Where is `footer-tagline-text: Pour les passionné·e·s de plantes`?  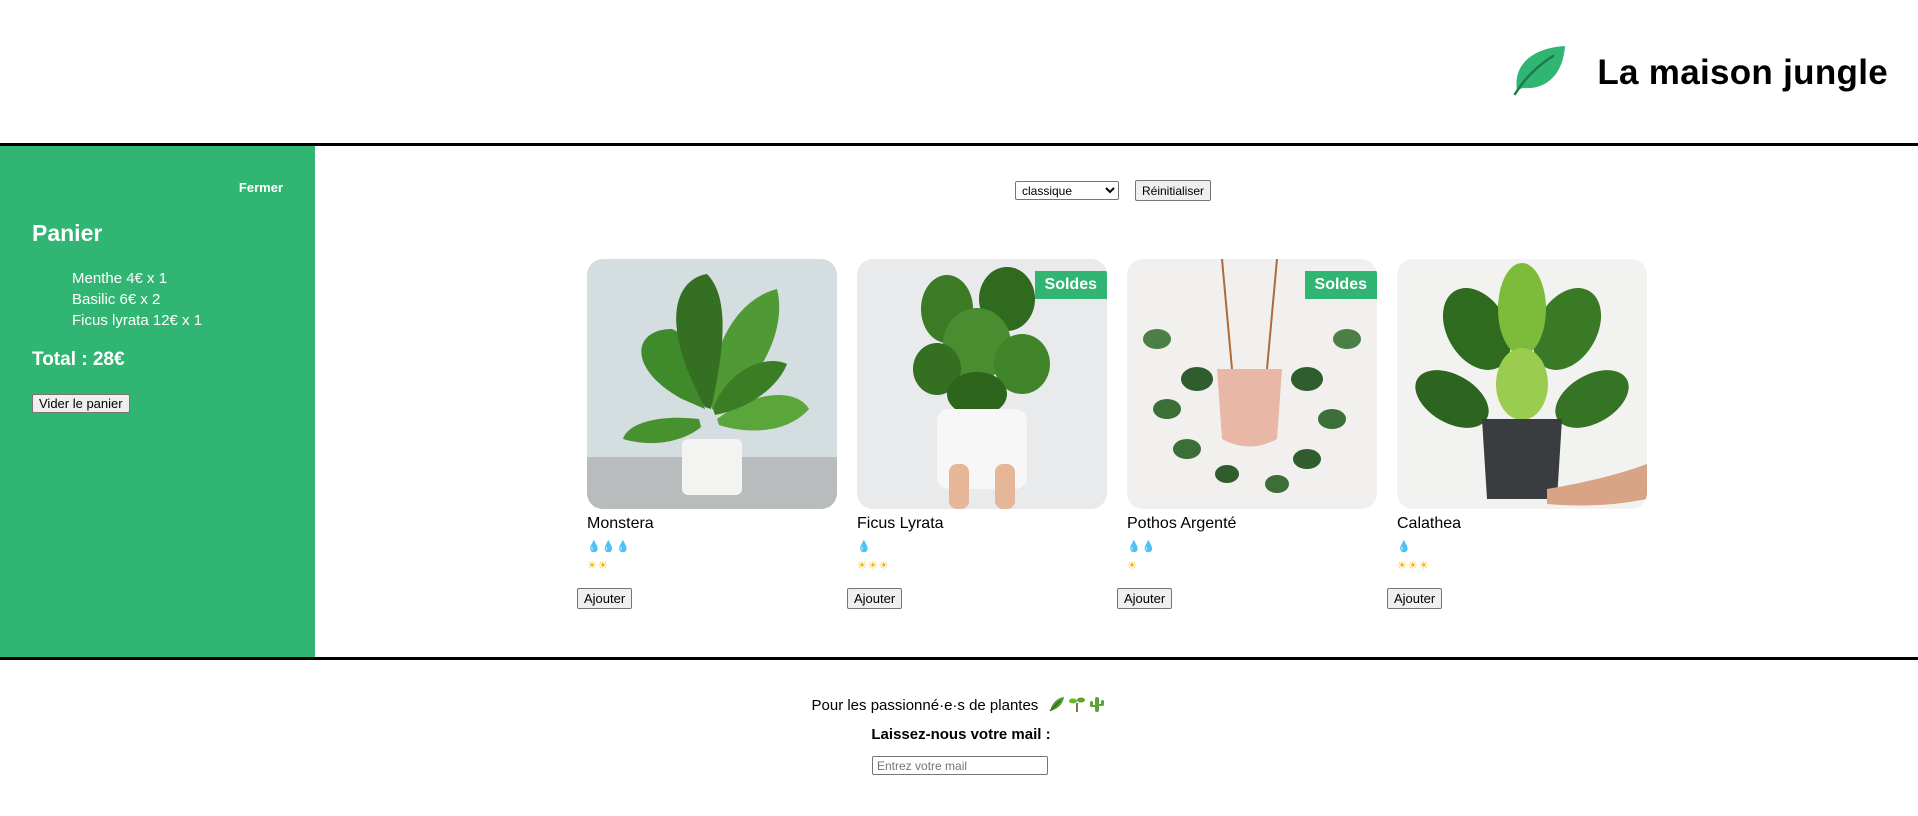
footer-tagline-text: Pour les passionné·e·s de plantes is located at coordinates (925, 705).